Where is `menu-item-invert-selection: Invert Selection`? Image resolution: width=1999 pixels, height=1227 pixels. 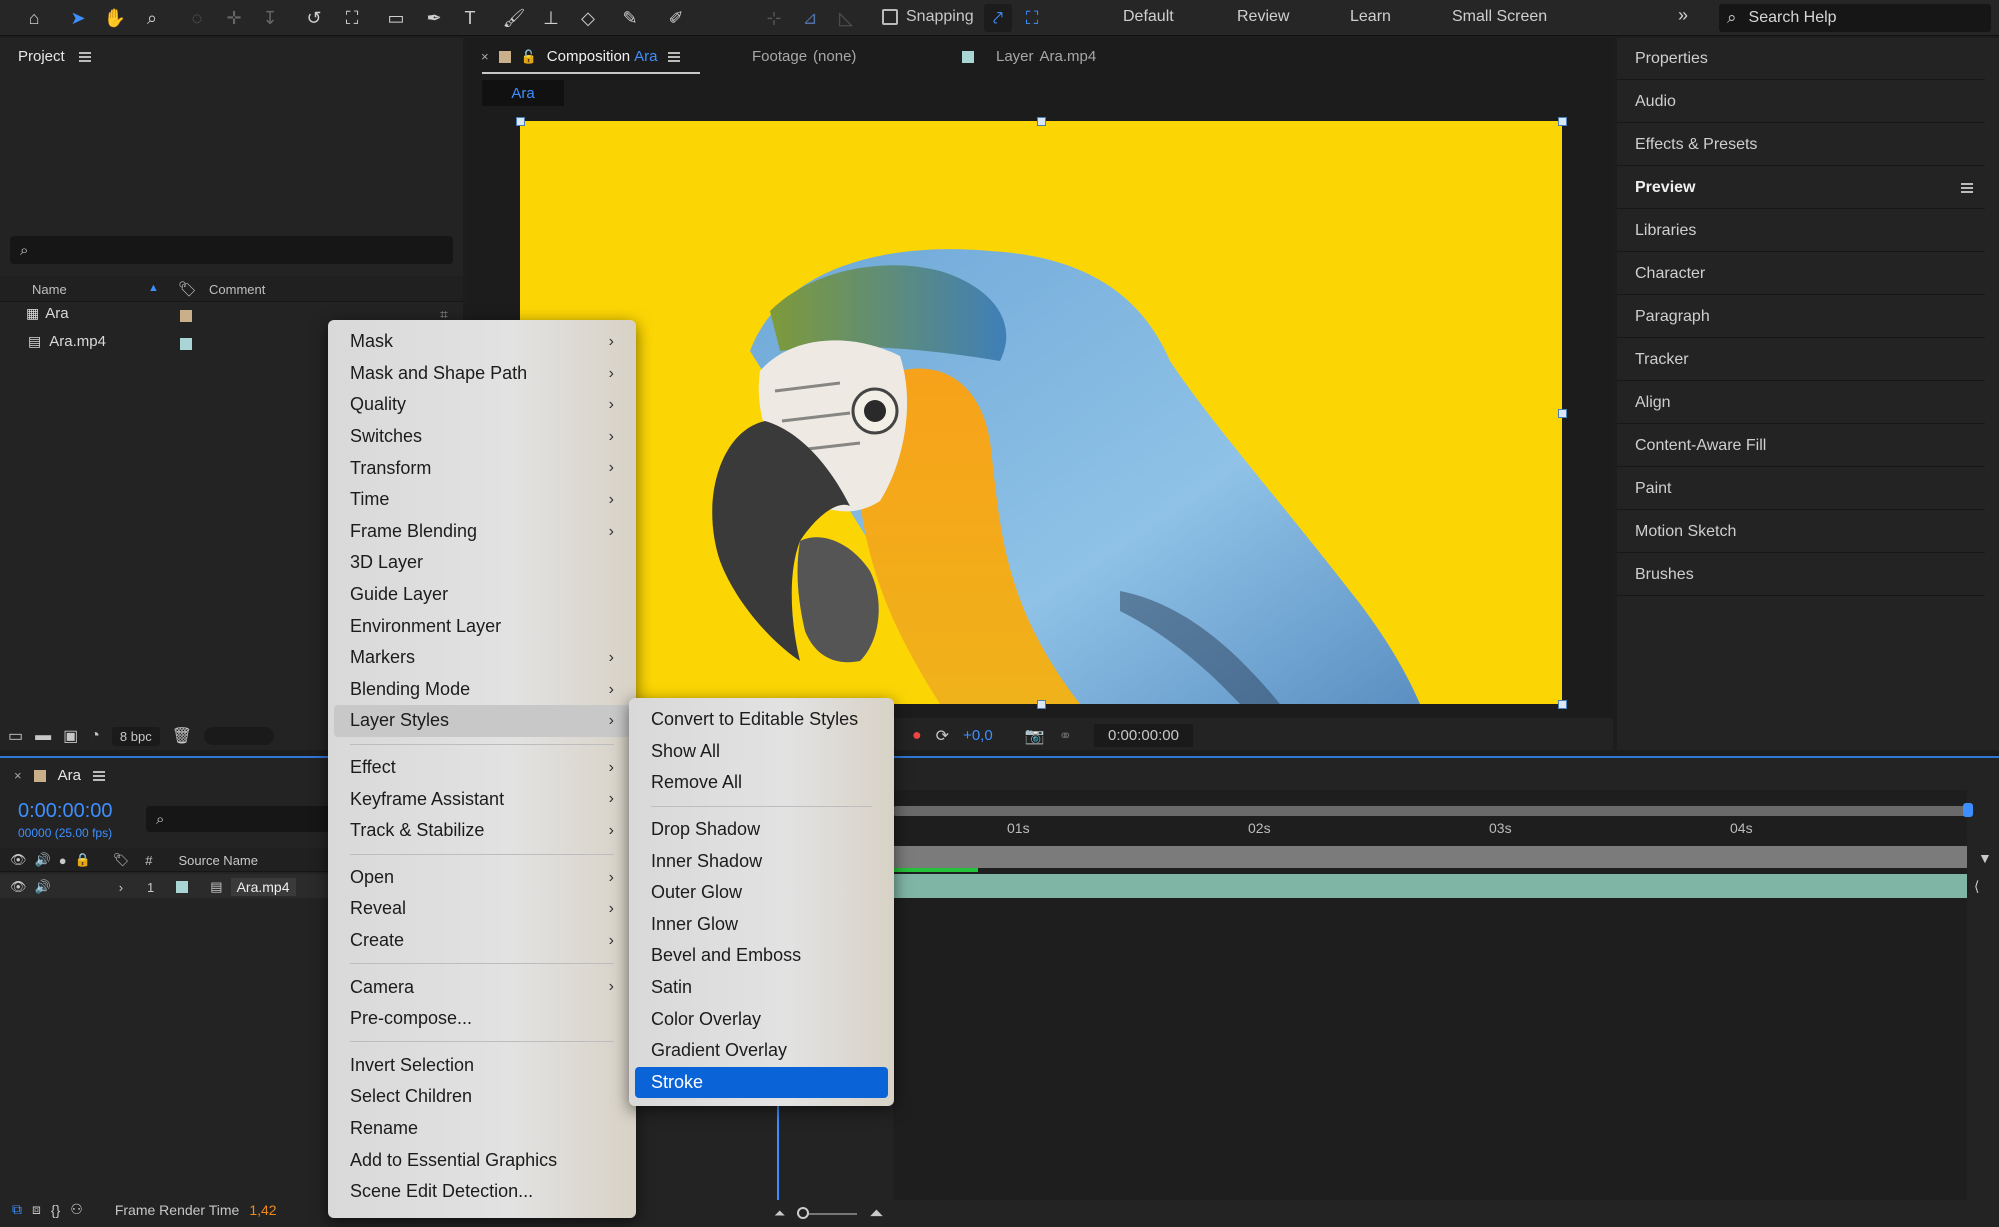 menu-item-invert-selection: Invert Selection is located at coordinates (482, 1065).